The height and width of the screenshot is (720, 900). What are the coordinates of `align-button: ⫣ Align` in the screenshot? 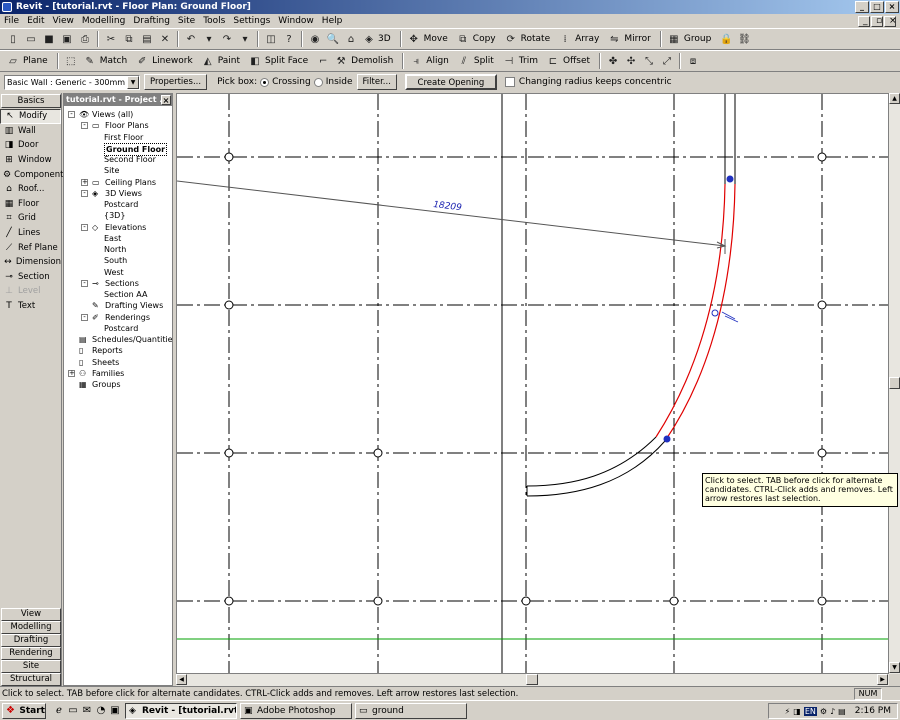 It's located at (428, 61).